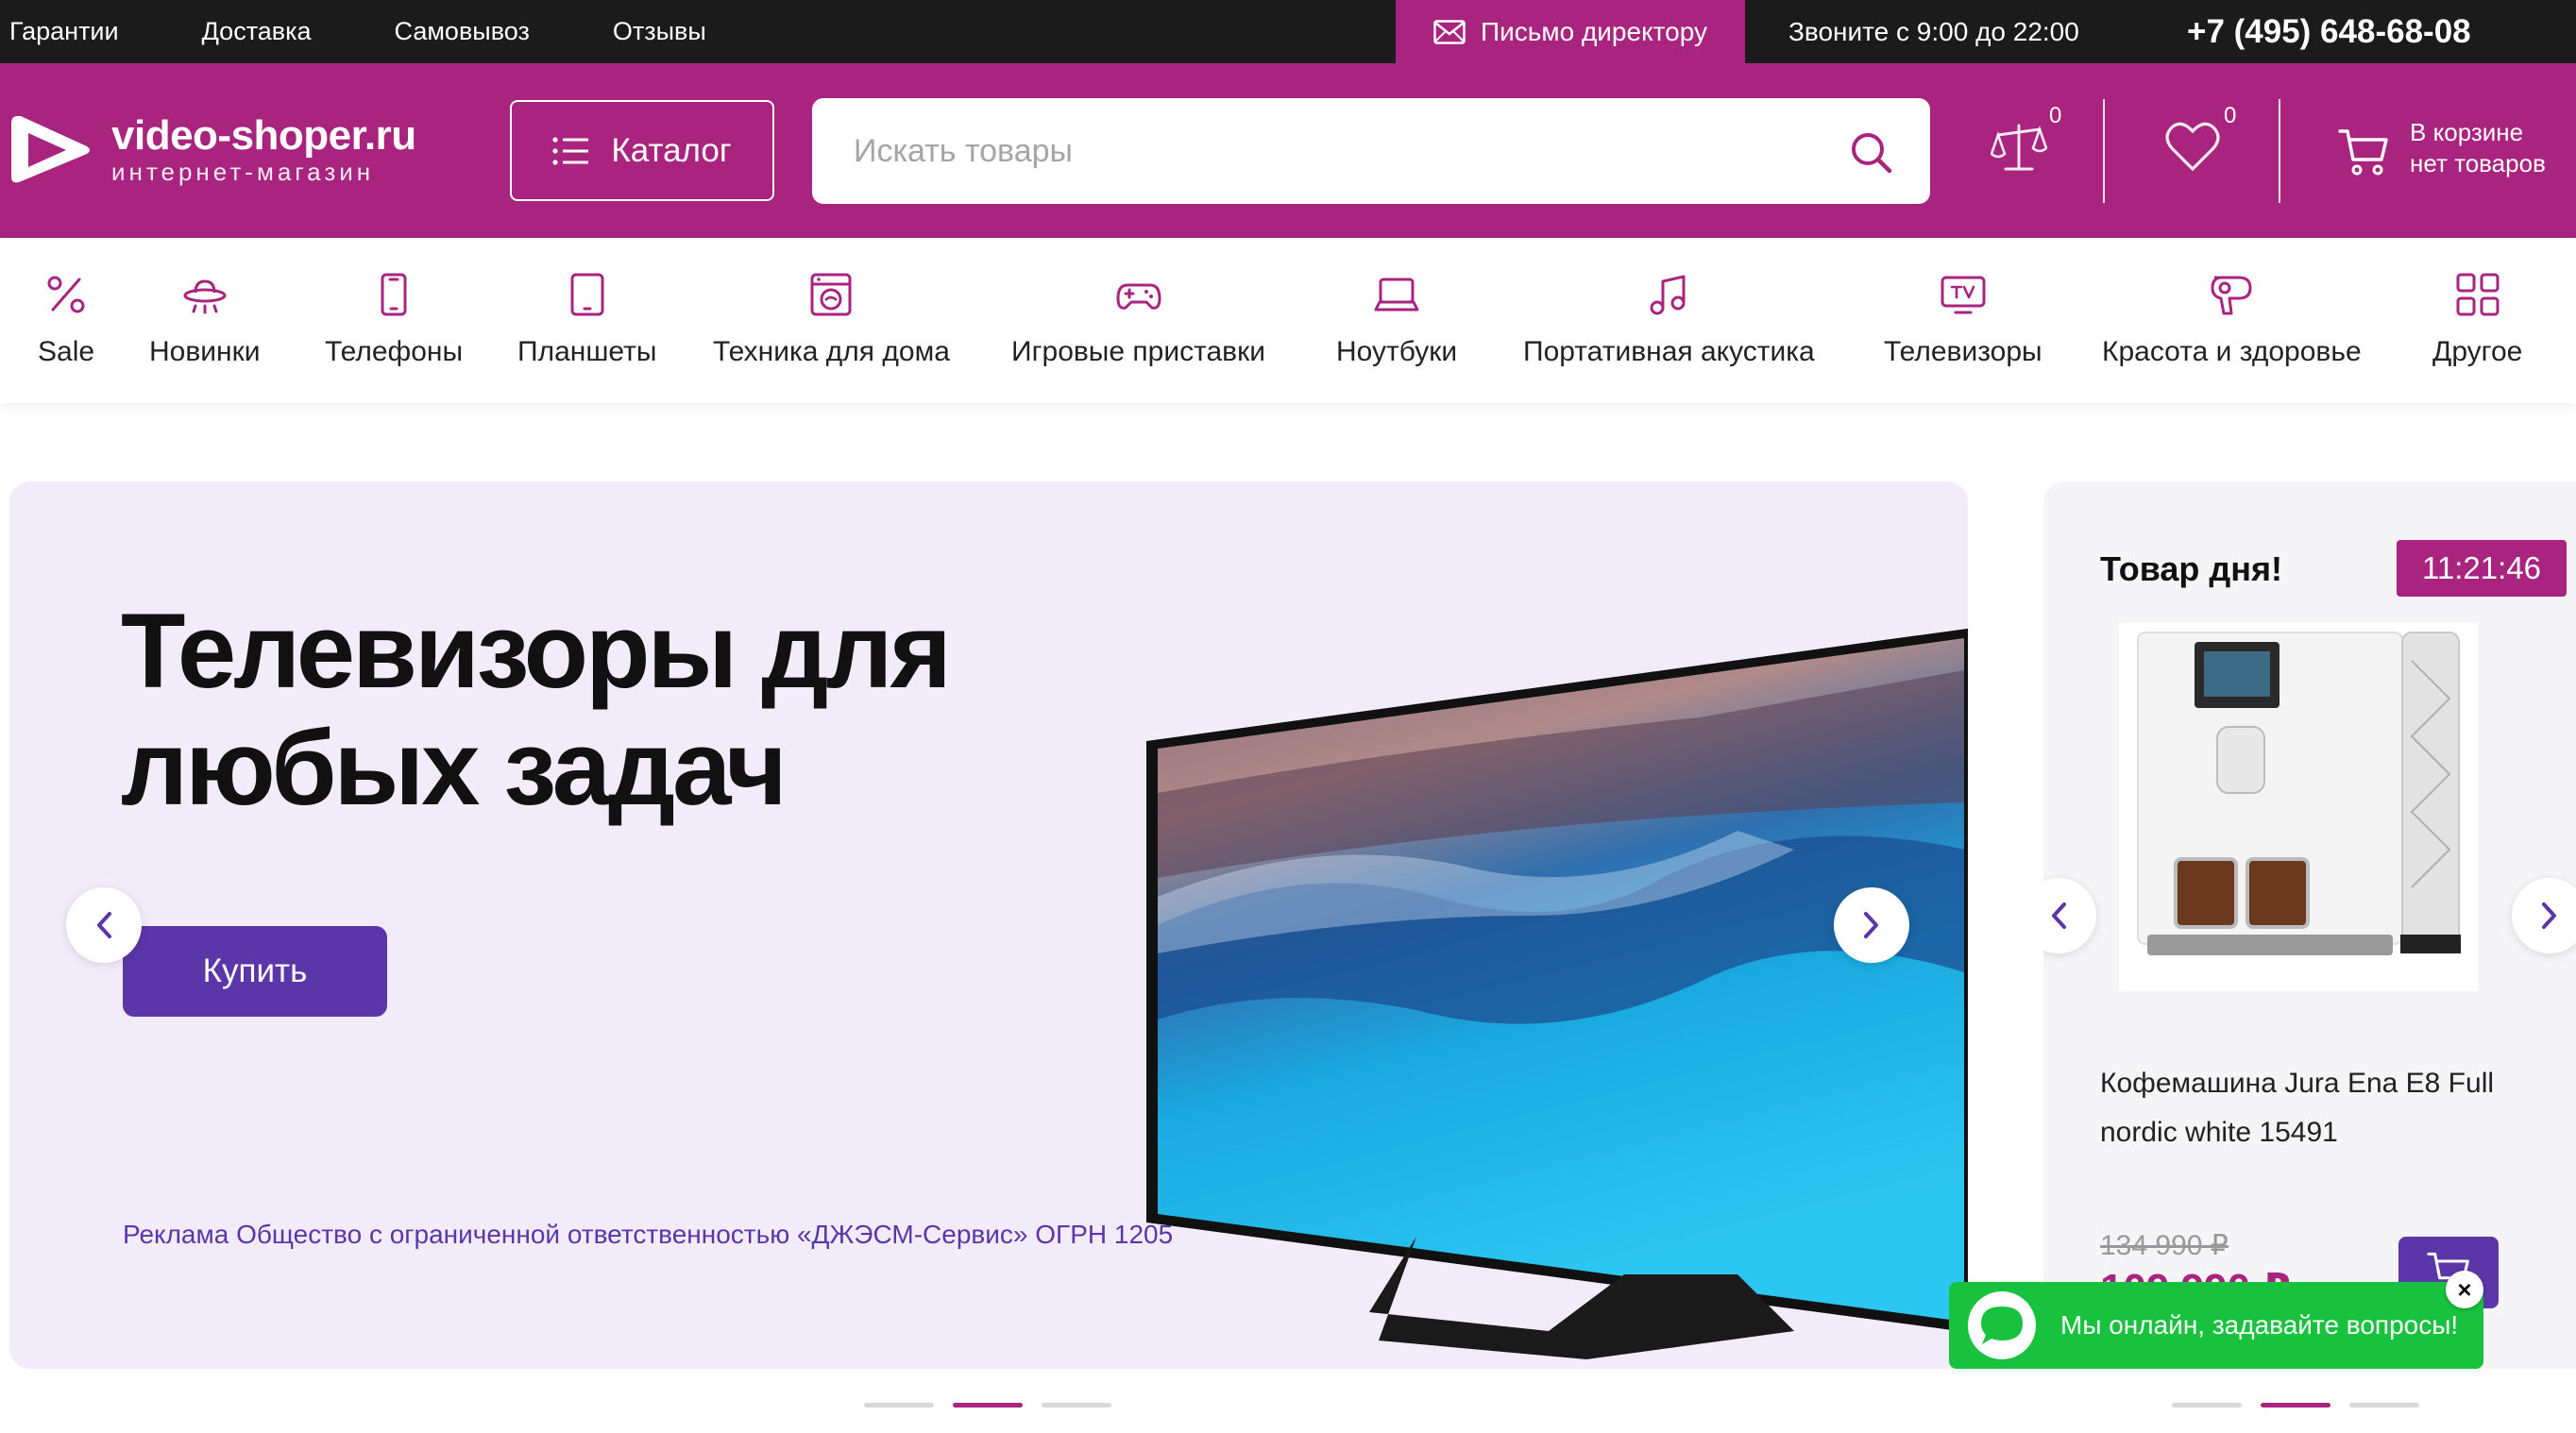  What do you see at coordinates (1138, 296) in the screenshot?
I see `gamepad-icon` at bounding box center [1138, 296].